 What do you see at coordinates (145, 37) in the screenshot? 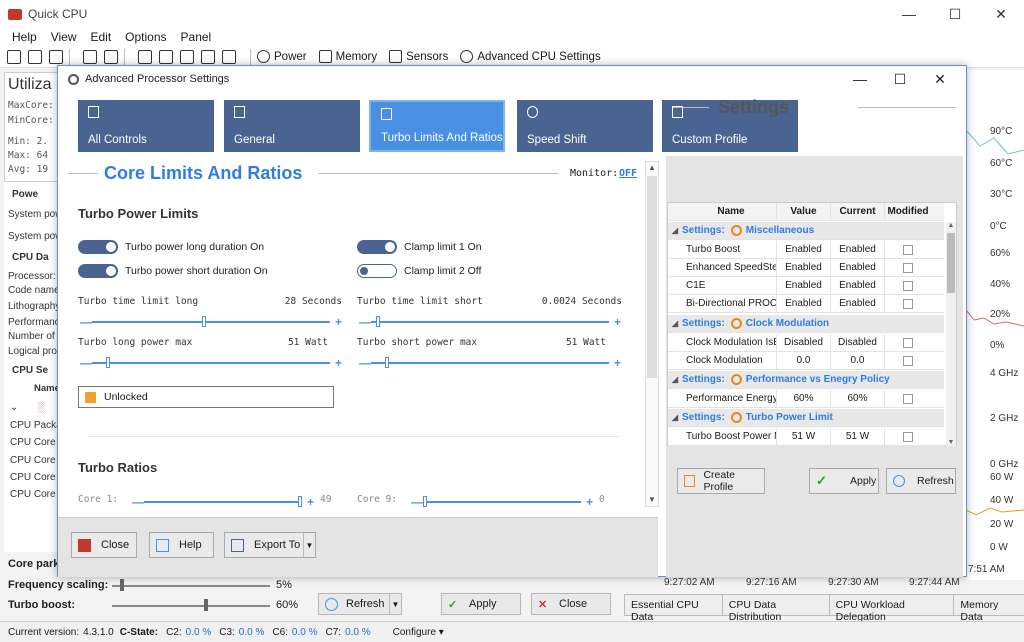
I see `menu-options: Options` at bounding box center [145, 37].